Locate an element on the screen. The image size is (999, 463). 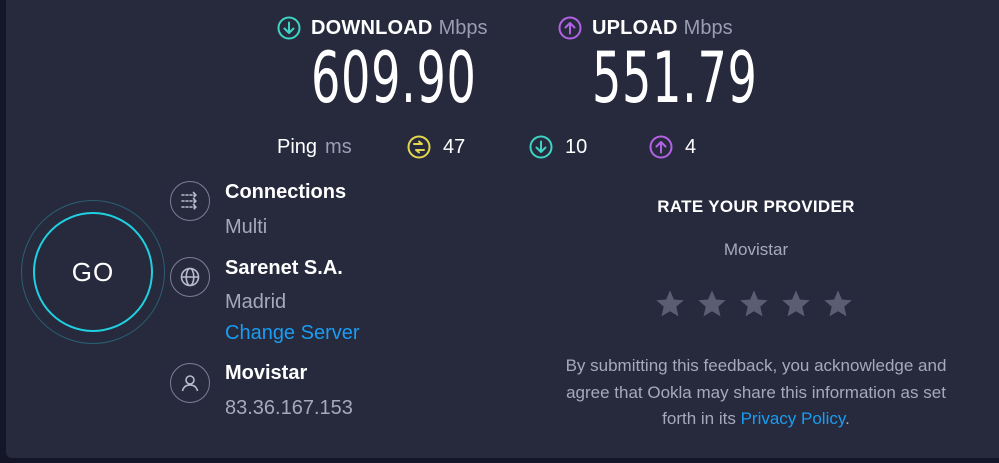
ping-upload-value: 4 is located at coordinates (691, 146).